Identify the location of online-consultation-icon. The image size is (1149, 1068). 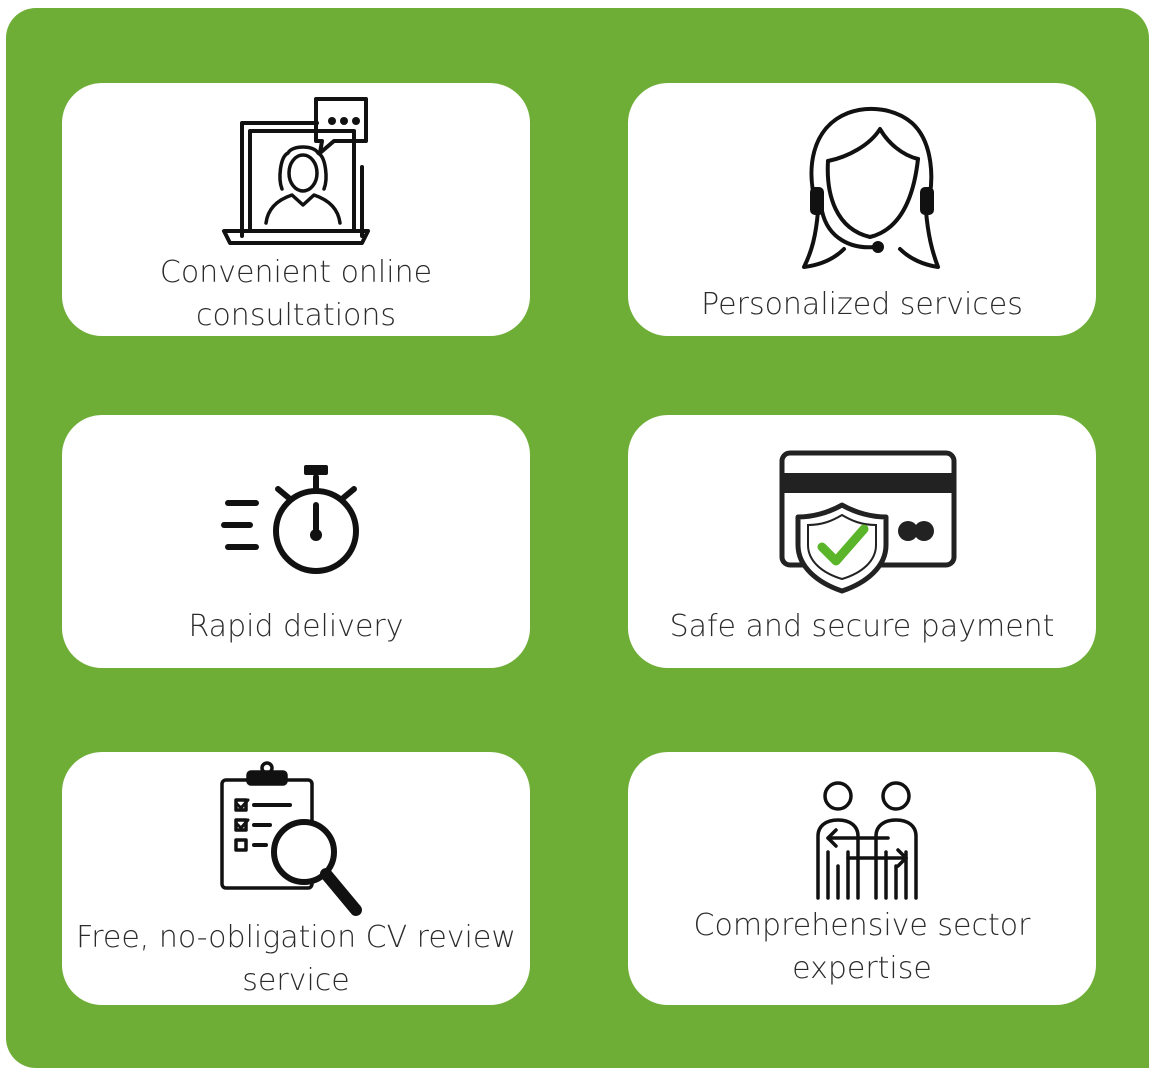
(296, 171).